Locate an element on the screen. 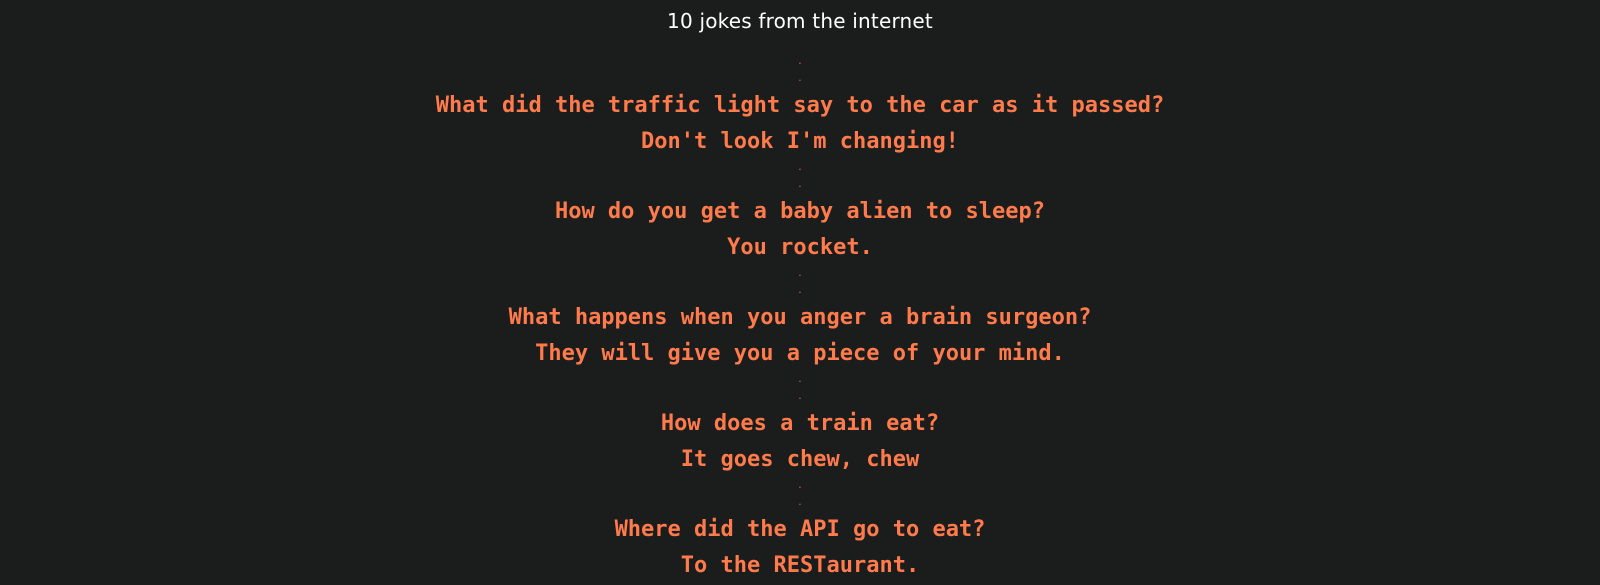  joke-question: Where did the API go to eat? is located at coordinates (800, 529).